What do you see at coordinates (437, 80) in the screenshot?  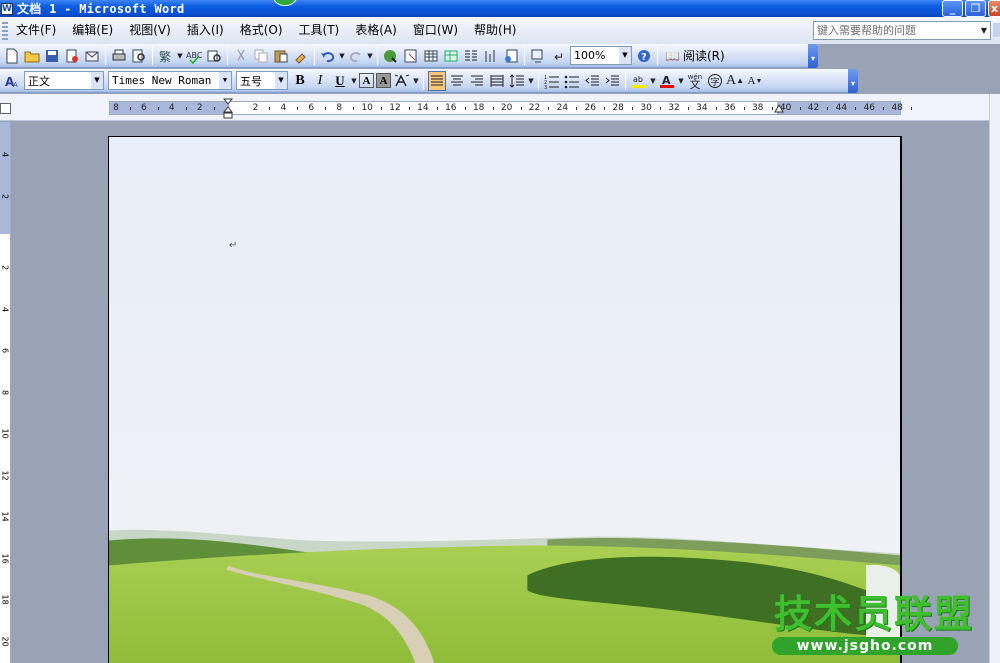 I see `align-justify-icon` at bounding box center [437, 80].